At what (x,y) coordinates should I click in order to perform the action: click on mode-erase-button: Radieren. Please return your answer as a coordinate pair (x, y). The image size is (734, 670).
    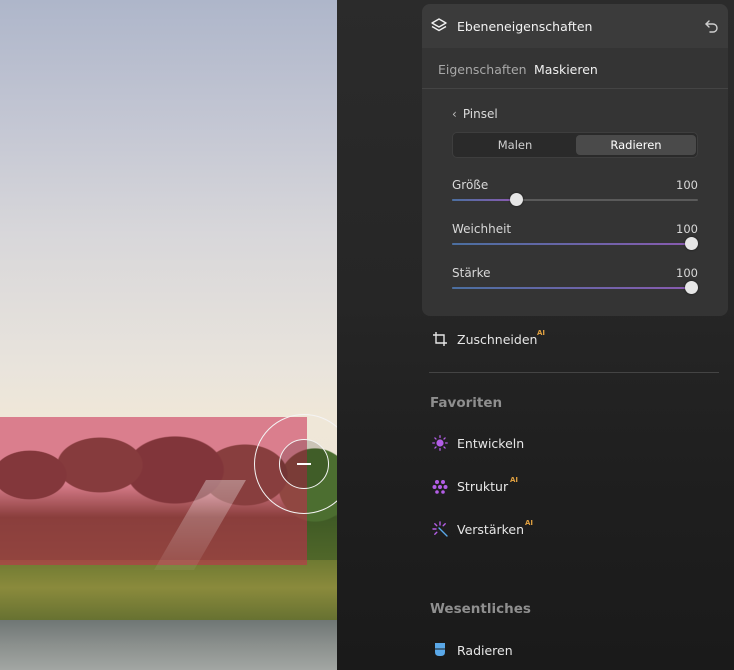
    Looking at the image, I should click on (636, 145).